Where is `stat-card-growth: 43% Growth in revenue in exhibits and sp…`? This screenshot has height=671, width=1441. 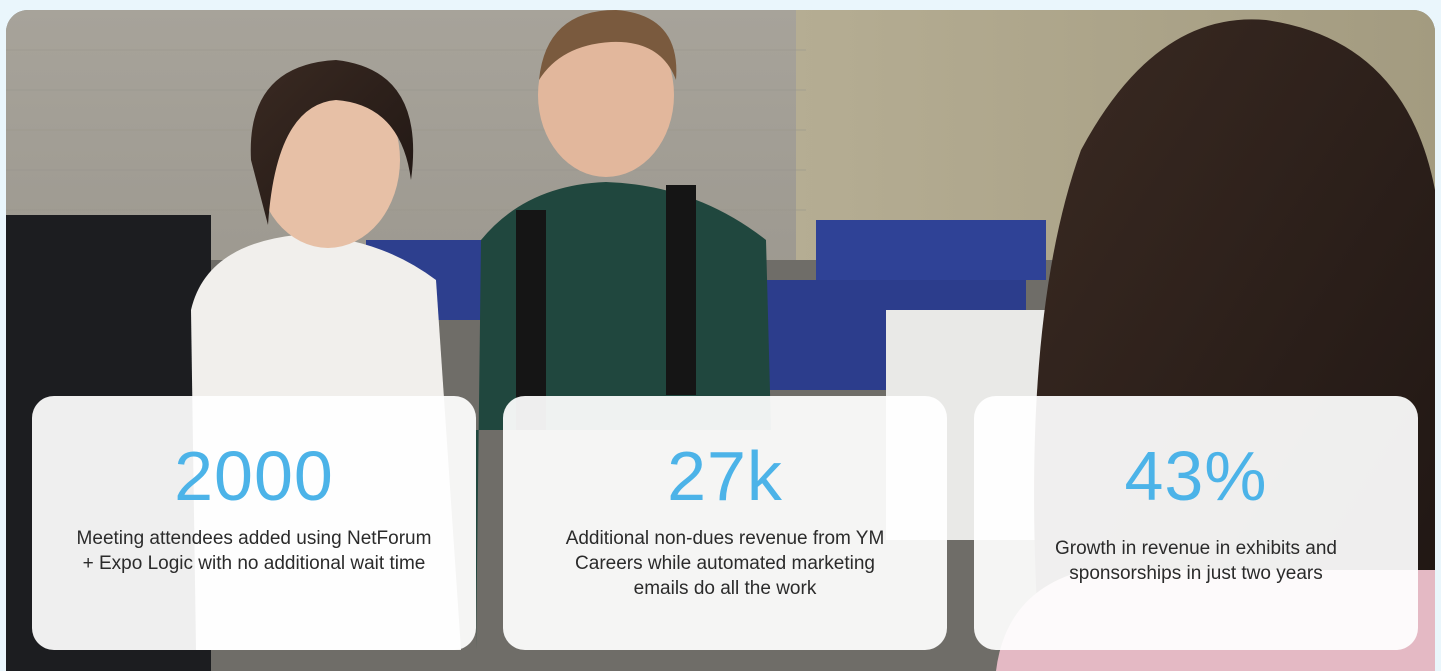
stat-card-growth: 43% Growth in revenue in exhibits and sp… is located at coordinates (1196, 523).